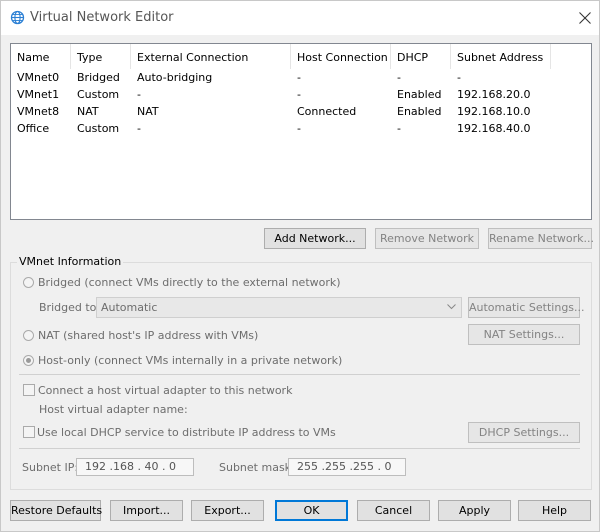 This screenshot has height=532, width=602. Describe the element at coordinates (38, 111) in the screenshot. I see `cell-name: VMnet8` at that location.